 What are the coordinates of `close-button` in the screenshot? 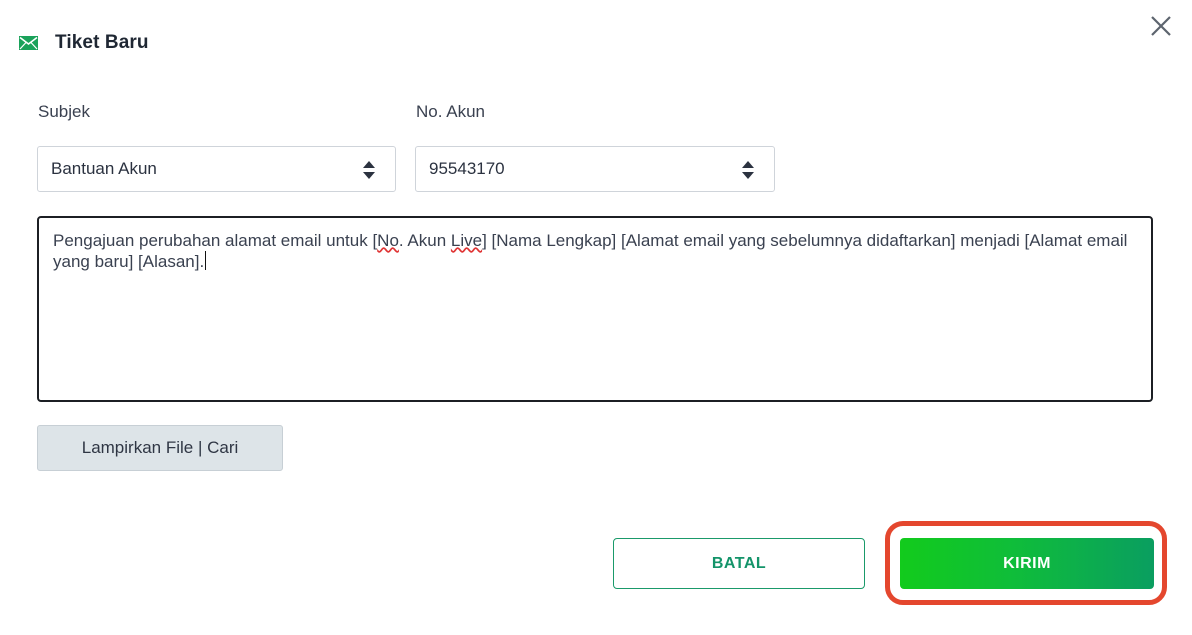 It's located at (1161, 28).